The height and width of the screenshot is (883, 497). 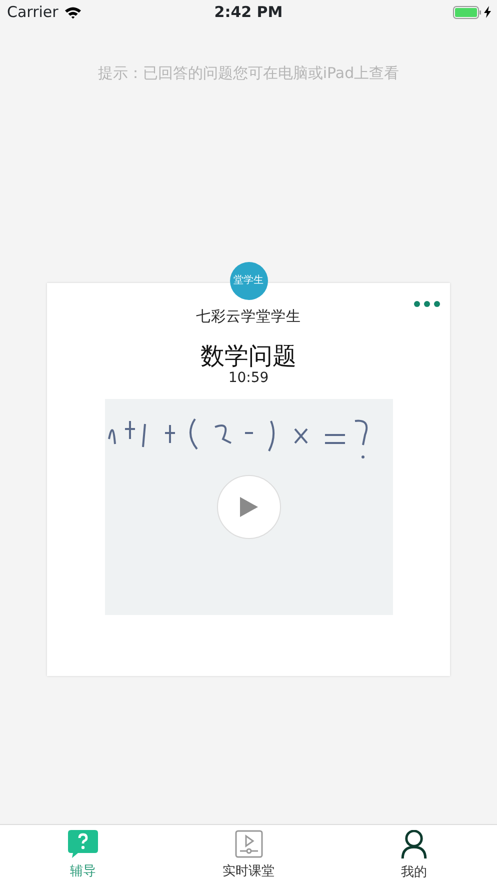 I want to click on tab-item: 辅导, so click(x=83, y=854).